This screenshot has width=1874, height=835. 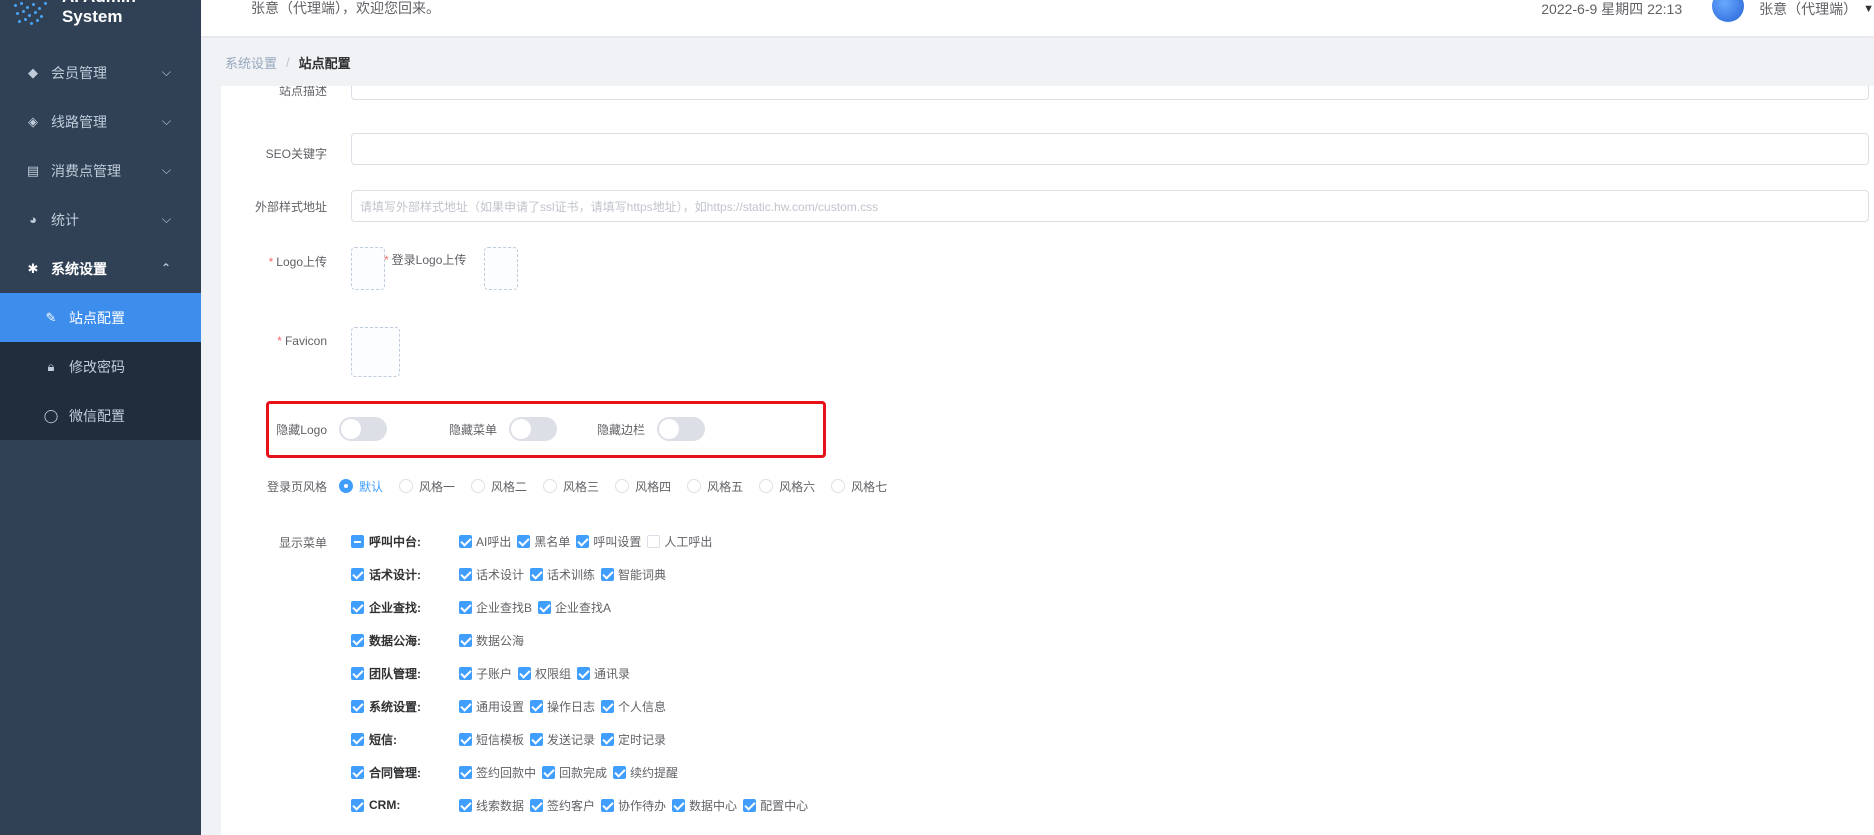 I want to click on menu-item-label: 配置中心, so click(x=784, y=805).